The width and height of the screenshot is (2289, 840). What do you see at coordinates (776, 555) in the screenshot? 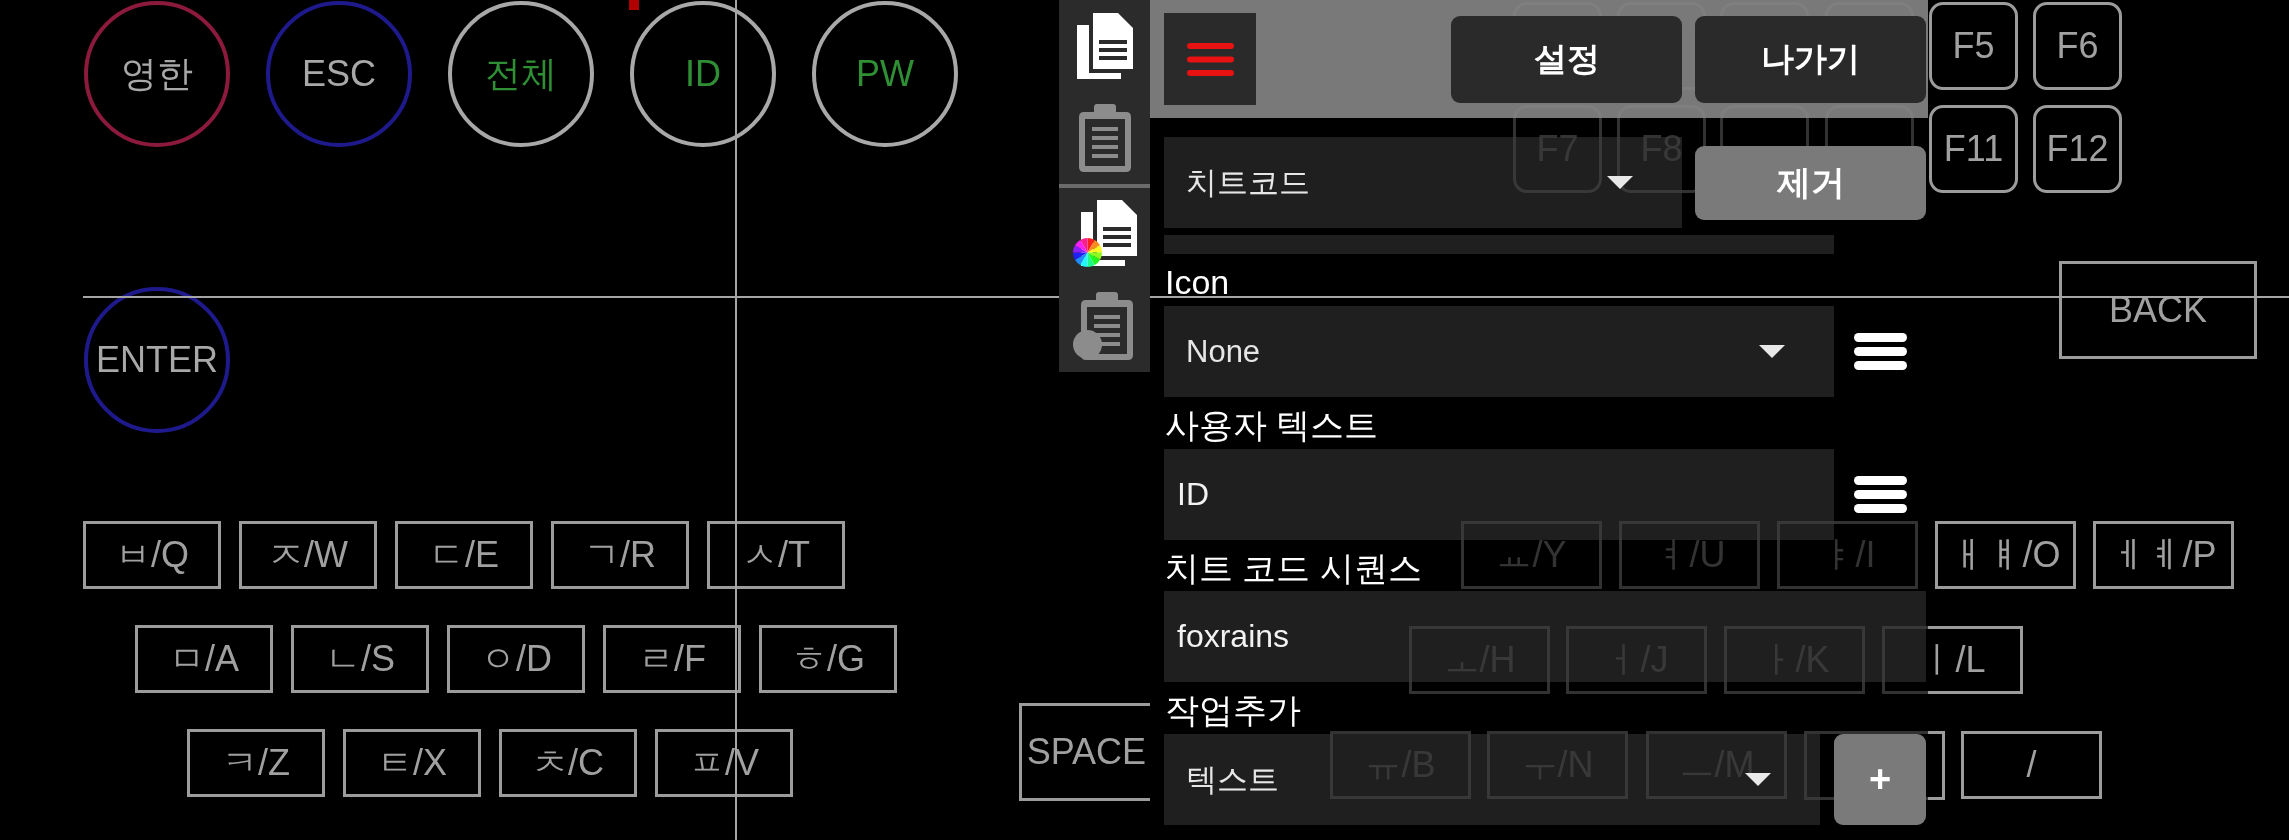
I see `letter-key: ㅅ/T` at bounding box center [776, 555].